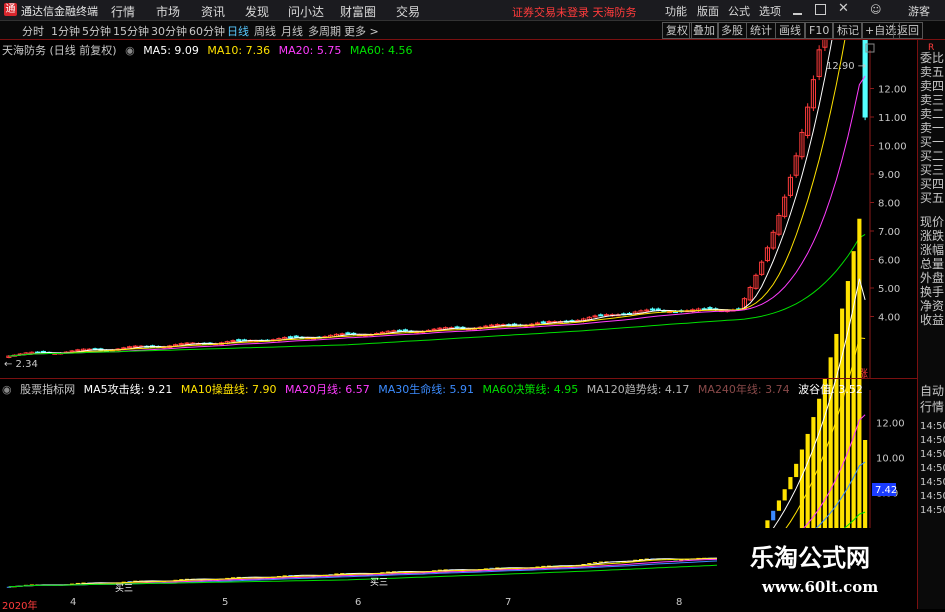  Describe the element at coordinates (7, 389) in the screenshot. I see `settings-icon: ◉` at that location.